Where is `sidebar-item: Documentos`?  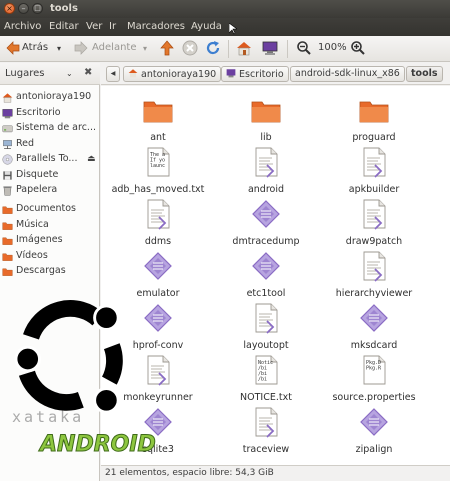
sidebar-item: Documentos is located at coordinates (50, 209).